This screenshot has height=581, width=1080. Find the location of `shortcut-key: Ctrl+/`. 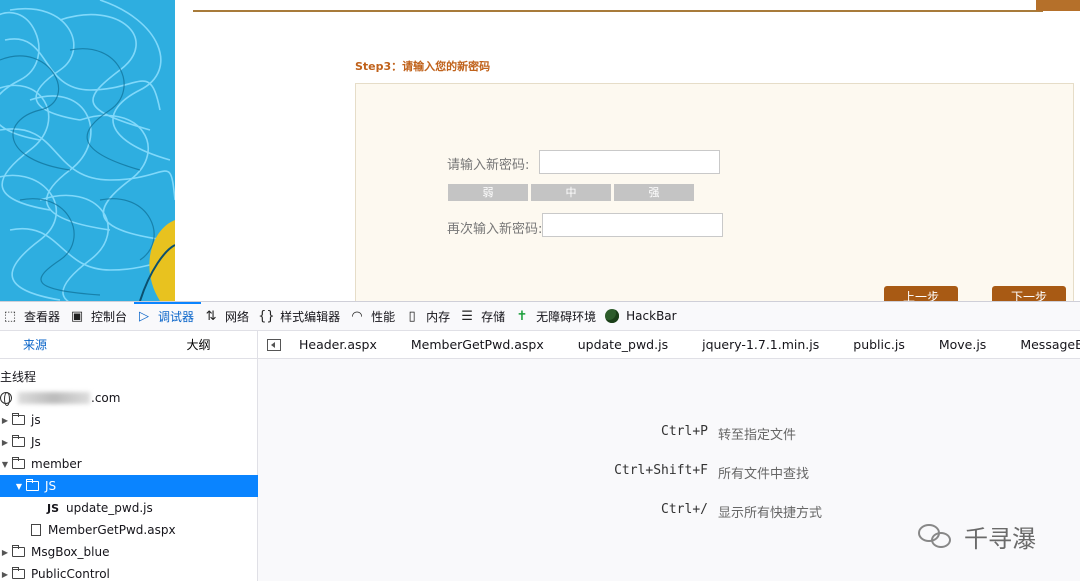

shortcut-key: Ctrl+/ is located at coordinates (684, 509).